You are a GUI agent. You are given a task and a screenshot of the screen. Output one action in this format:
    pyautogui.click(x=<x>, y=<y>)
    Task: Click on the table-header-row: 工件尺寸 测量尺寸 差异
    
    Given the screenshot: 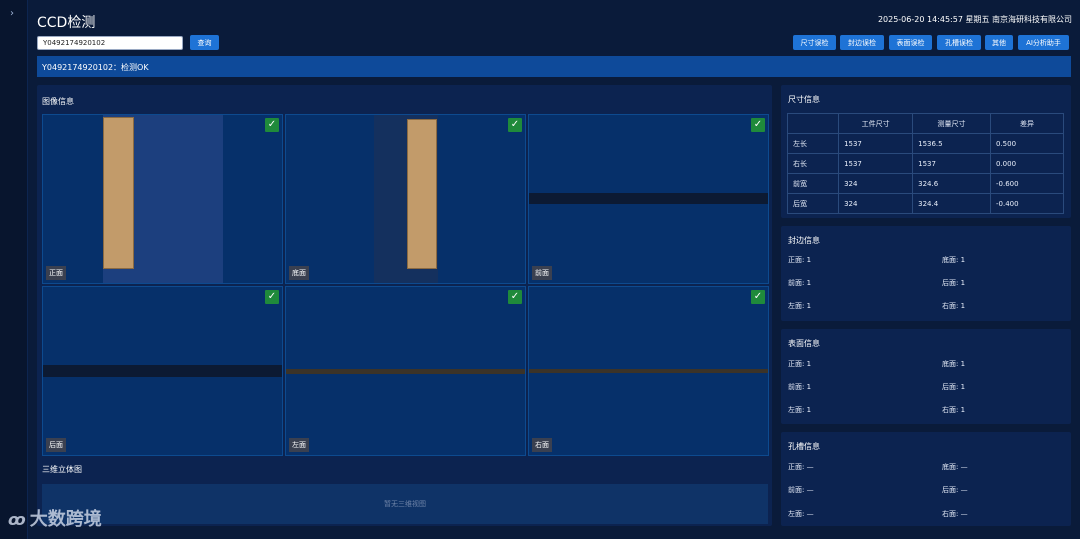 What is the action you would take?
    pyautogui.click(x=925, y=123)
    